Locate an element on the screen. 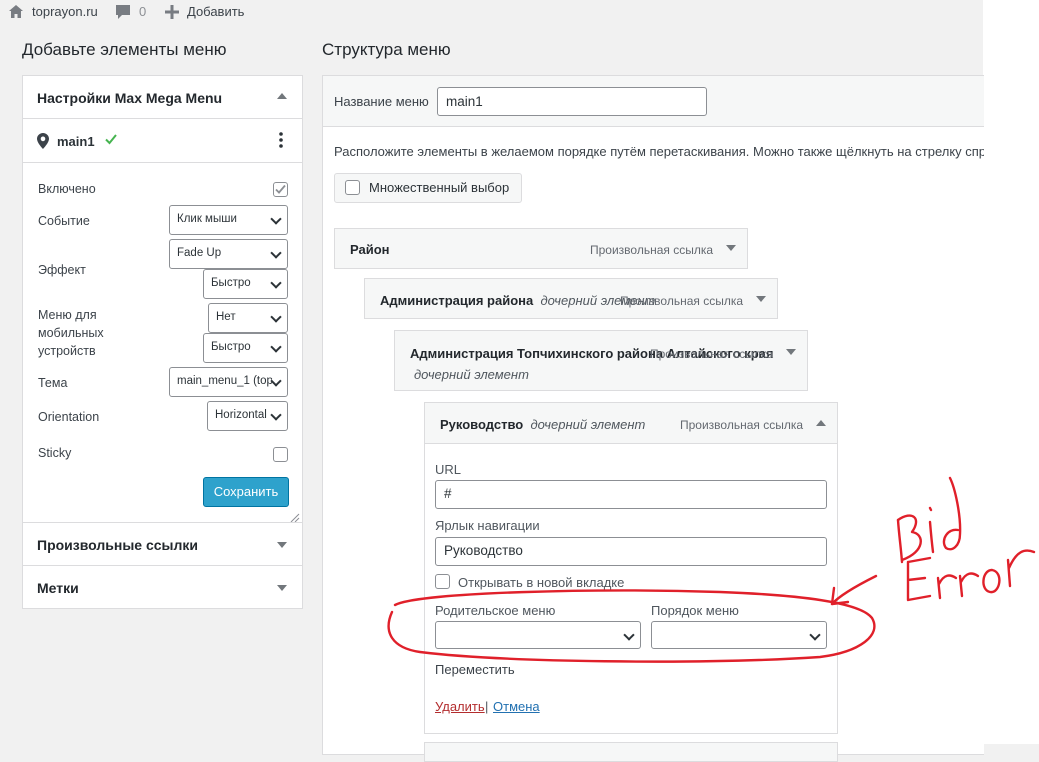 Image resolution: width=1039 pixels, height=762 pixels. annotation-arrow-shaft is located at coordinates (854, 590).